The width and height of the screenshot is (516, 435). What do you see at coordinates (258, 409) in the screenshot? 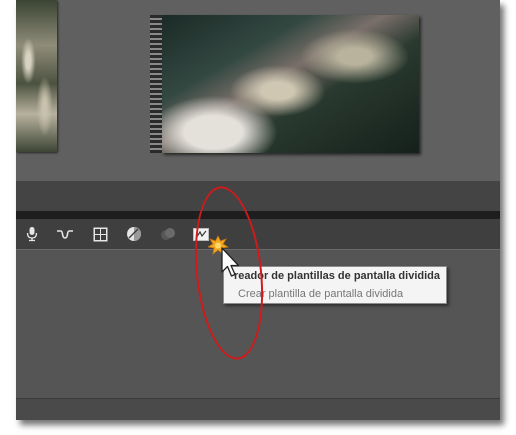
I see `timeline-footer-bar` at bounding box center [258, 409].